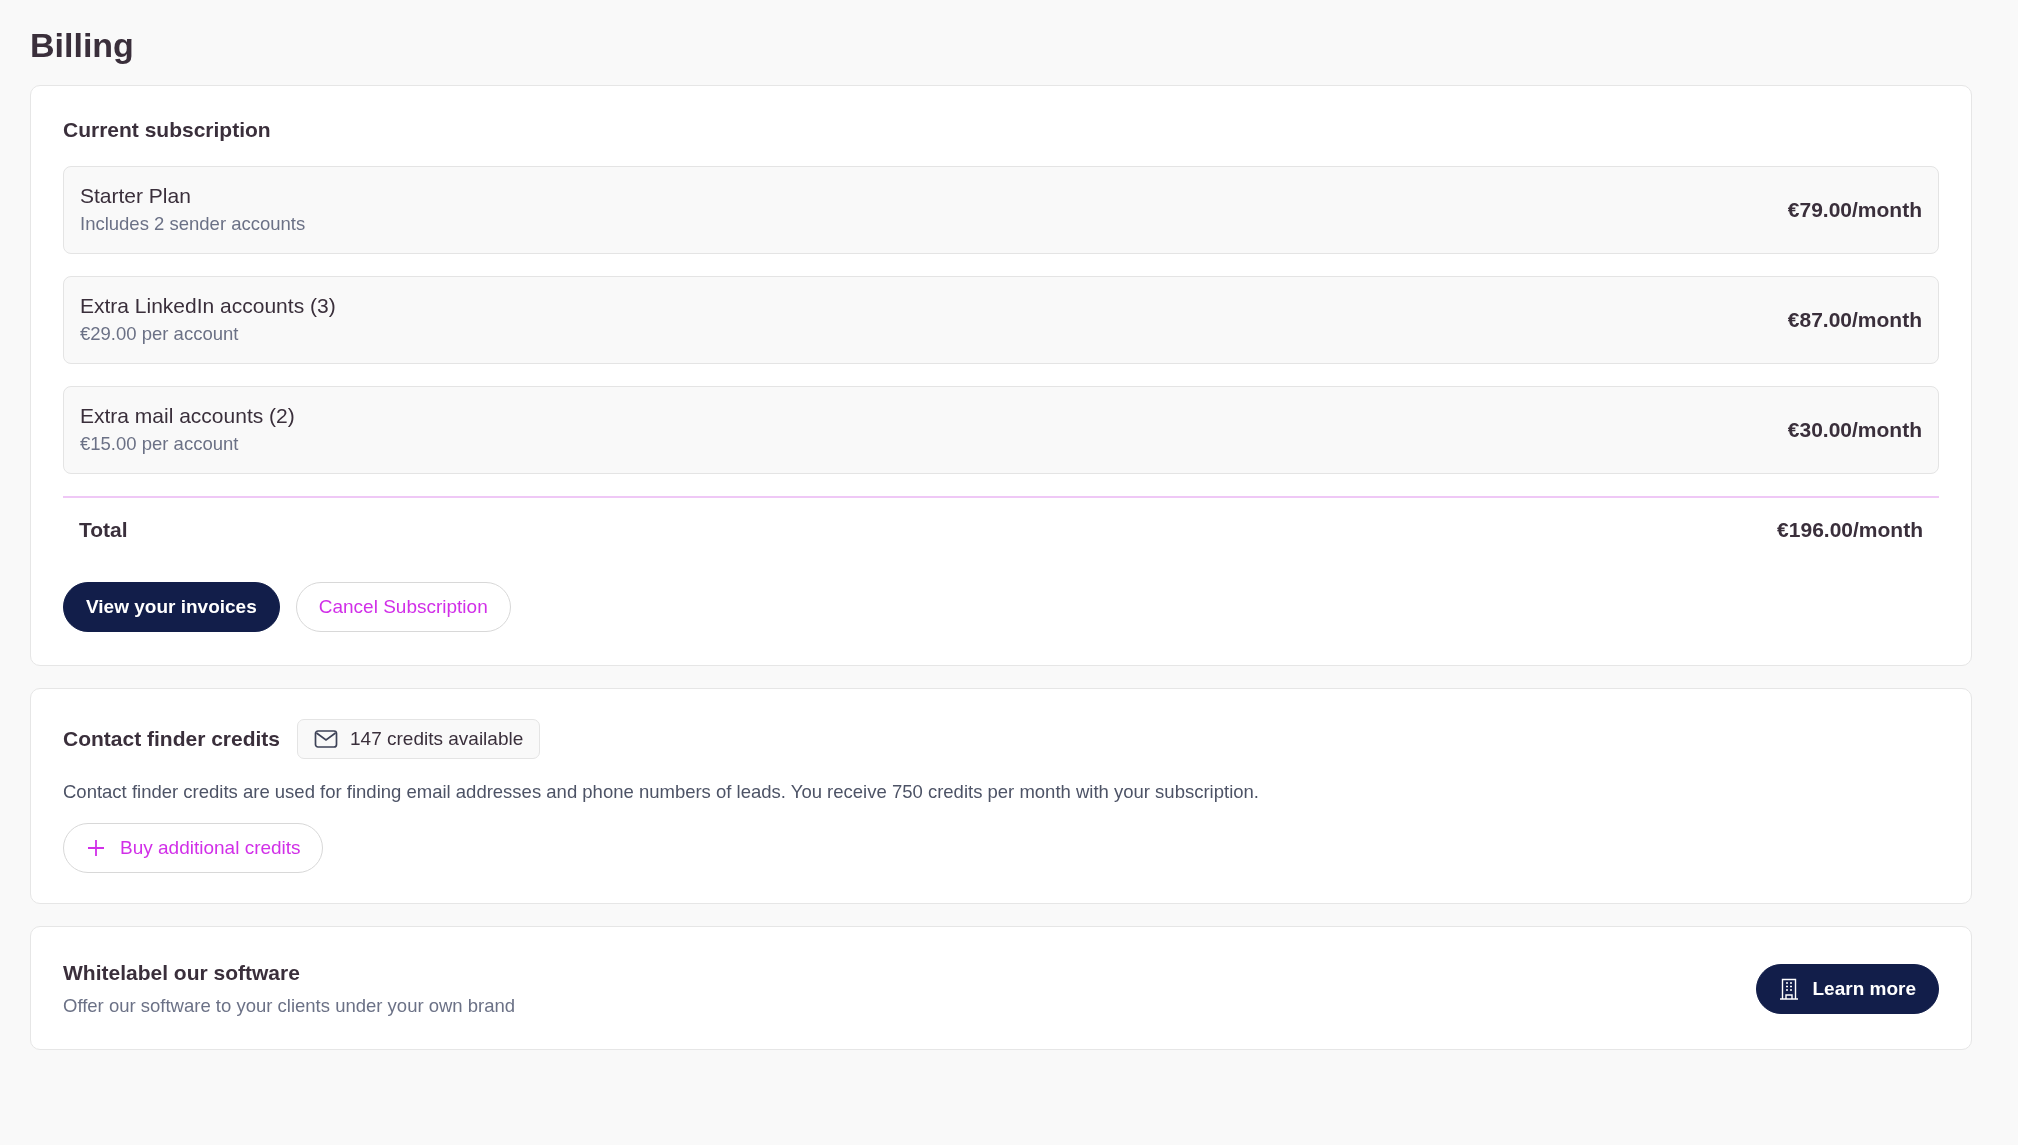 The width and height of the screenshot is (2018, 1145). I want to click on page-title: Billing, so click(82, 45).